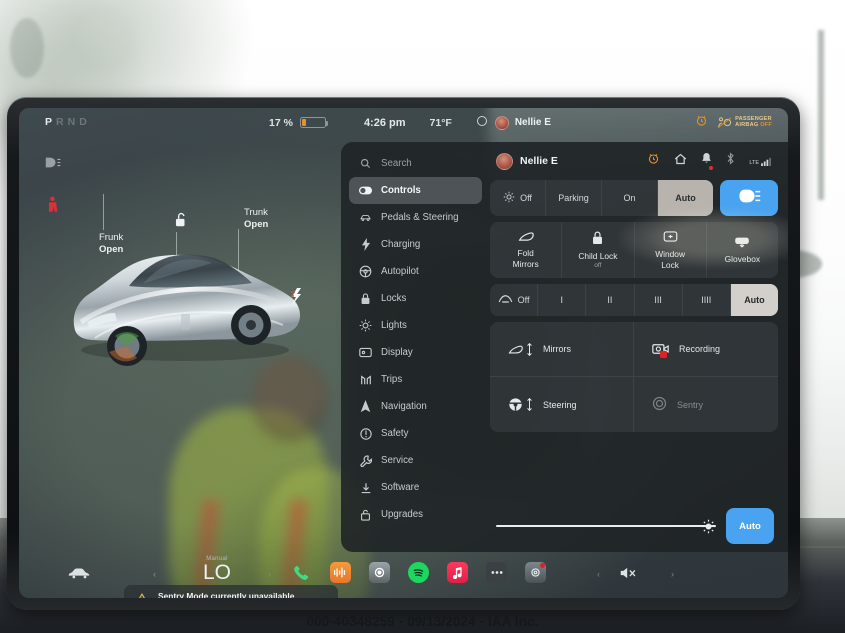 This screenshot has height=633, width=845. What do you see at coordinates (598, 250) in the screenshot?
I see `child-lock-tile: Child Lock Off` at bounding box center [598, 250].